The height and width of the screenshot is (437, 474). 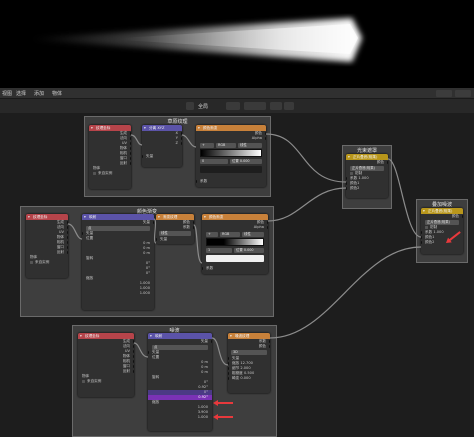 I want to click on ramp-add-stop: +, so click(x=207, y=145).